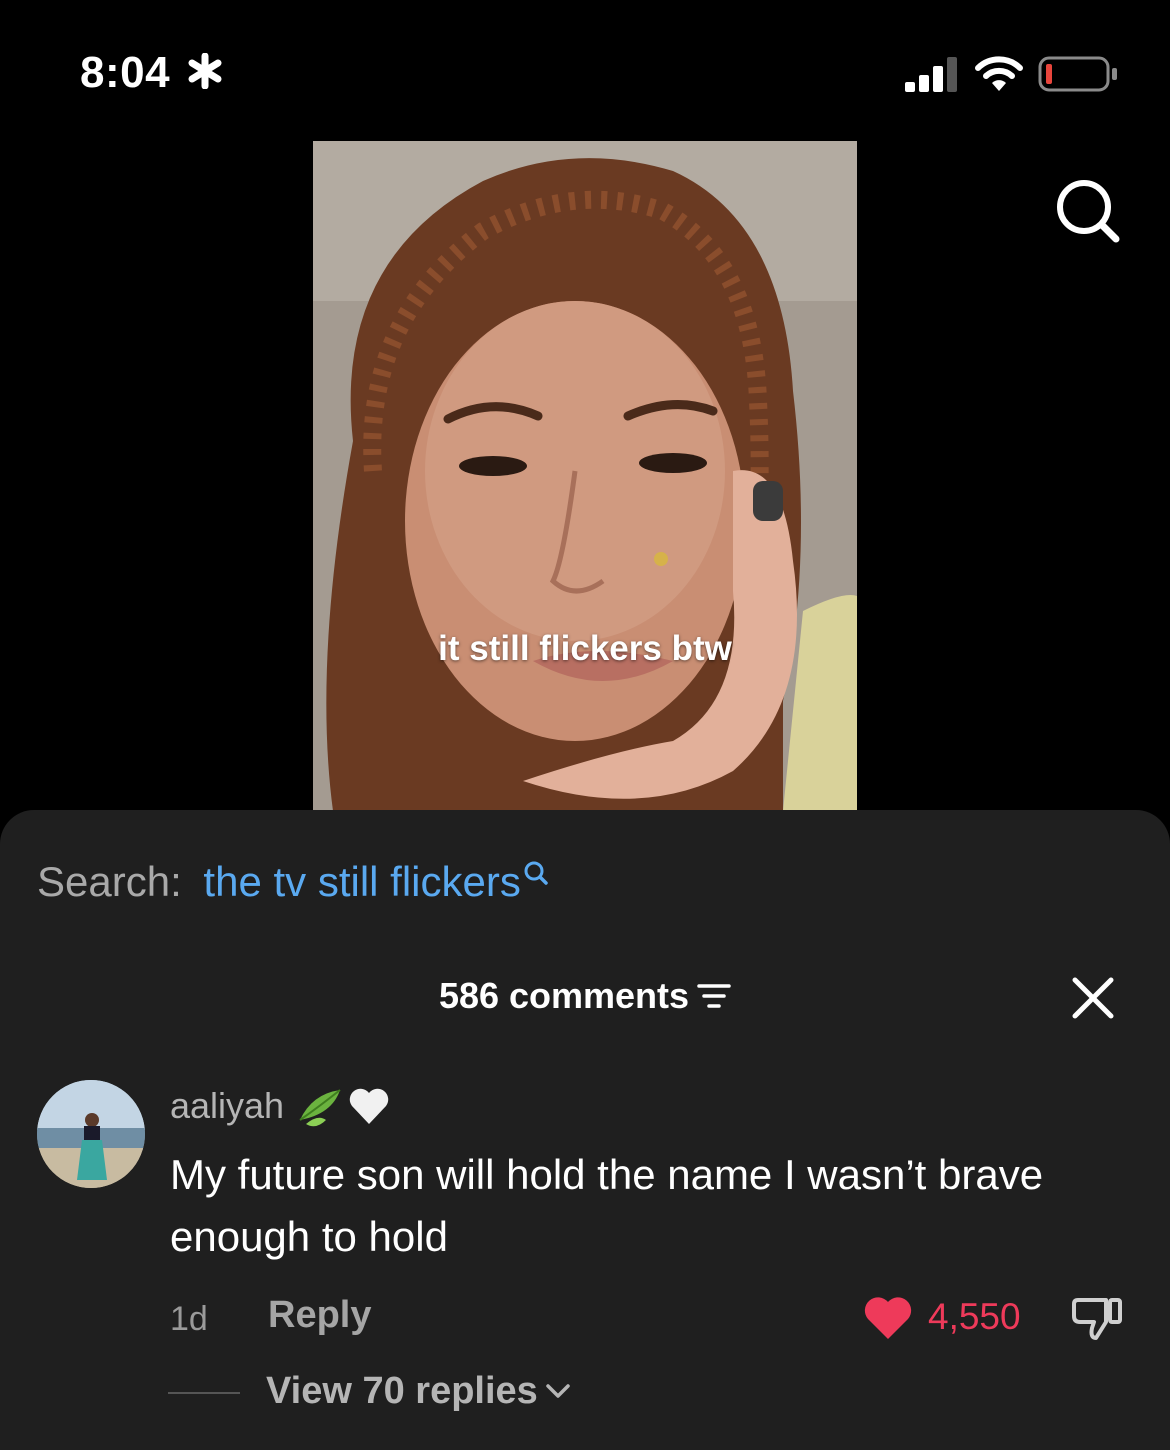 The height and width of the screenshot is (1450, 1170). Describe the element at coordinates (999, 73) in the screenshot. I see `wifi-icon` at that location.